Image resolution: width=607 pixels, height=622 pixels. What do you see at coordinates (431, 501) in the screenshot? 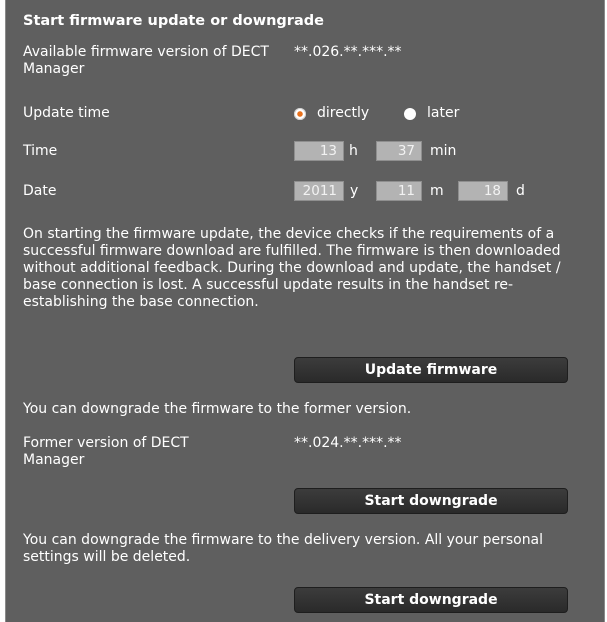
I see `start-downgrade-former-button: Start downgrade` at bounding box center [431, 501].